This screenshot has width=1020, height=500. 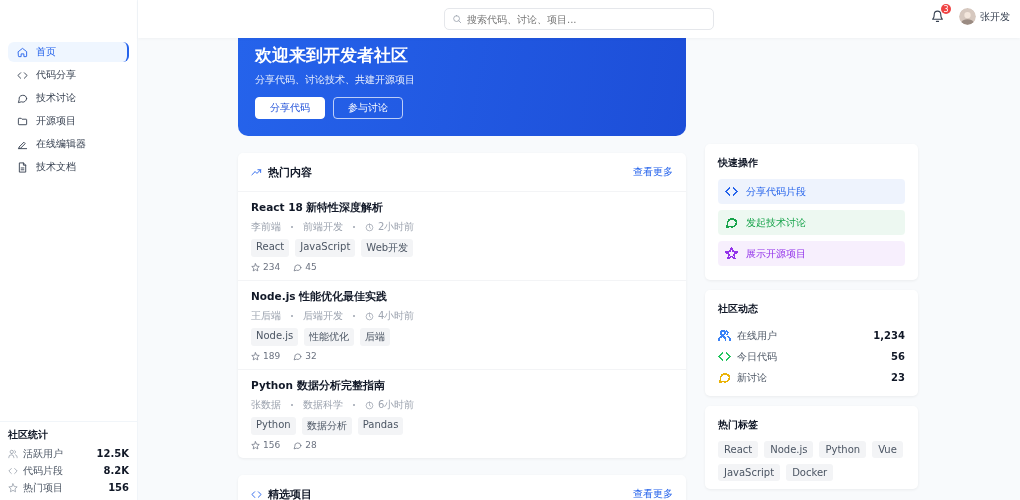 What do you see at coordinates (290, 172) in the screenshot?
I see `card-title: 热门内容` at bounding box center [290, 172].